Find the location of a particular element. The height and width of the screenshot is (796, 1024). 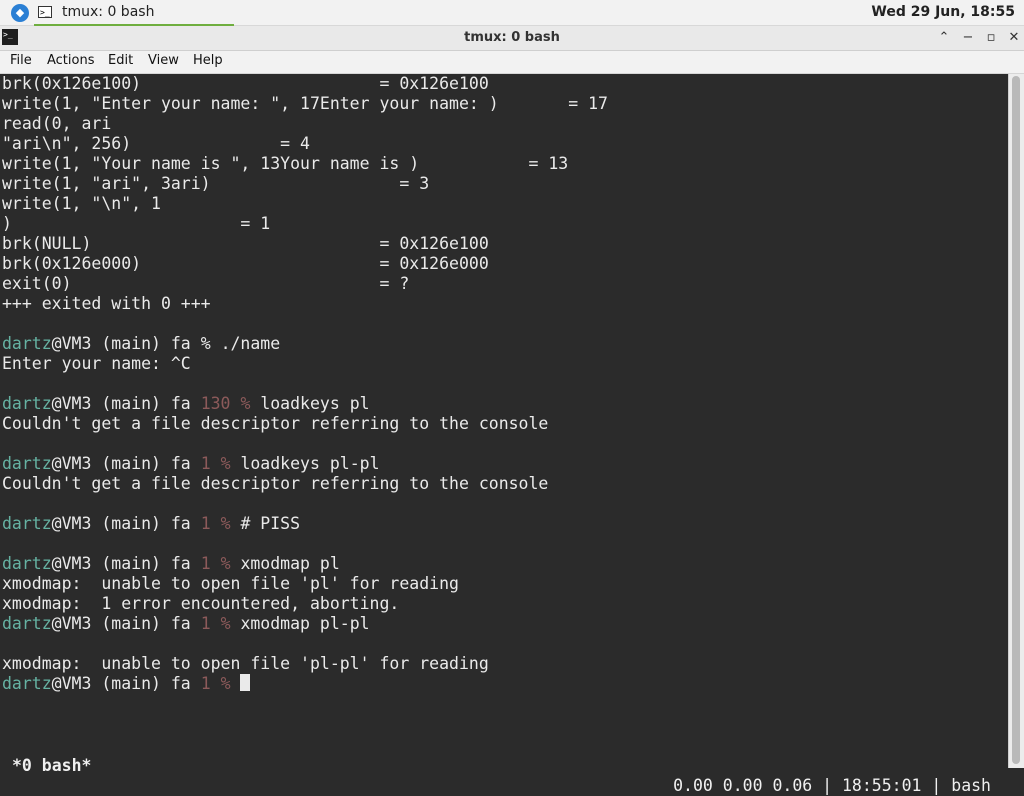

prompt-line: dartz@VM3 (main) fa % ./name is located at coordinates (141, 344).